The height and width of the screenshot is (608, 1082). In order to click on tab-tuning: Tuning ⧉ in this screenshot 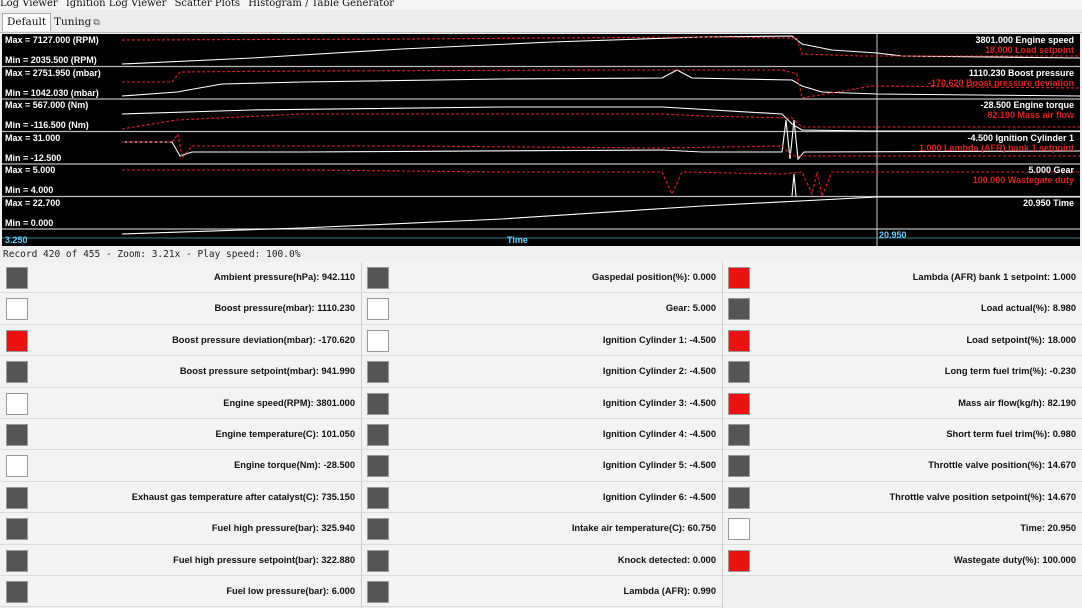, I will do `click(77, 22)`.